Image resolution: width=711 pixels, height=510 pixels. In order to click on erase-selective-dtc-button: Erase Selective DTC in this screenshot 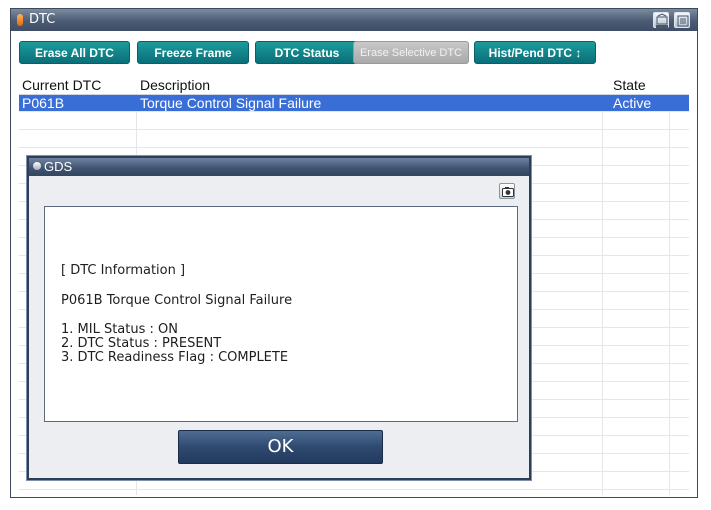, I will do `click(411, 52)`.